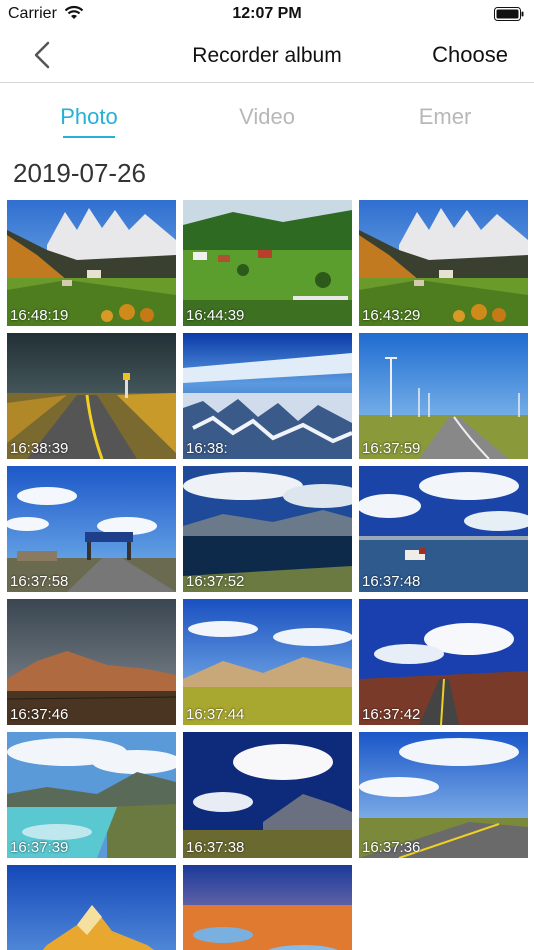  Describe the element at coordinates (443, 396) in the screenshot. I see `photo-thumbnail: 16:37:59` at that location.